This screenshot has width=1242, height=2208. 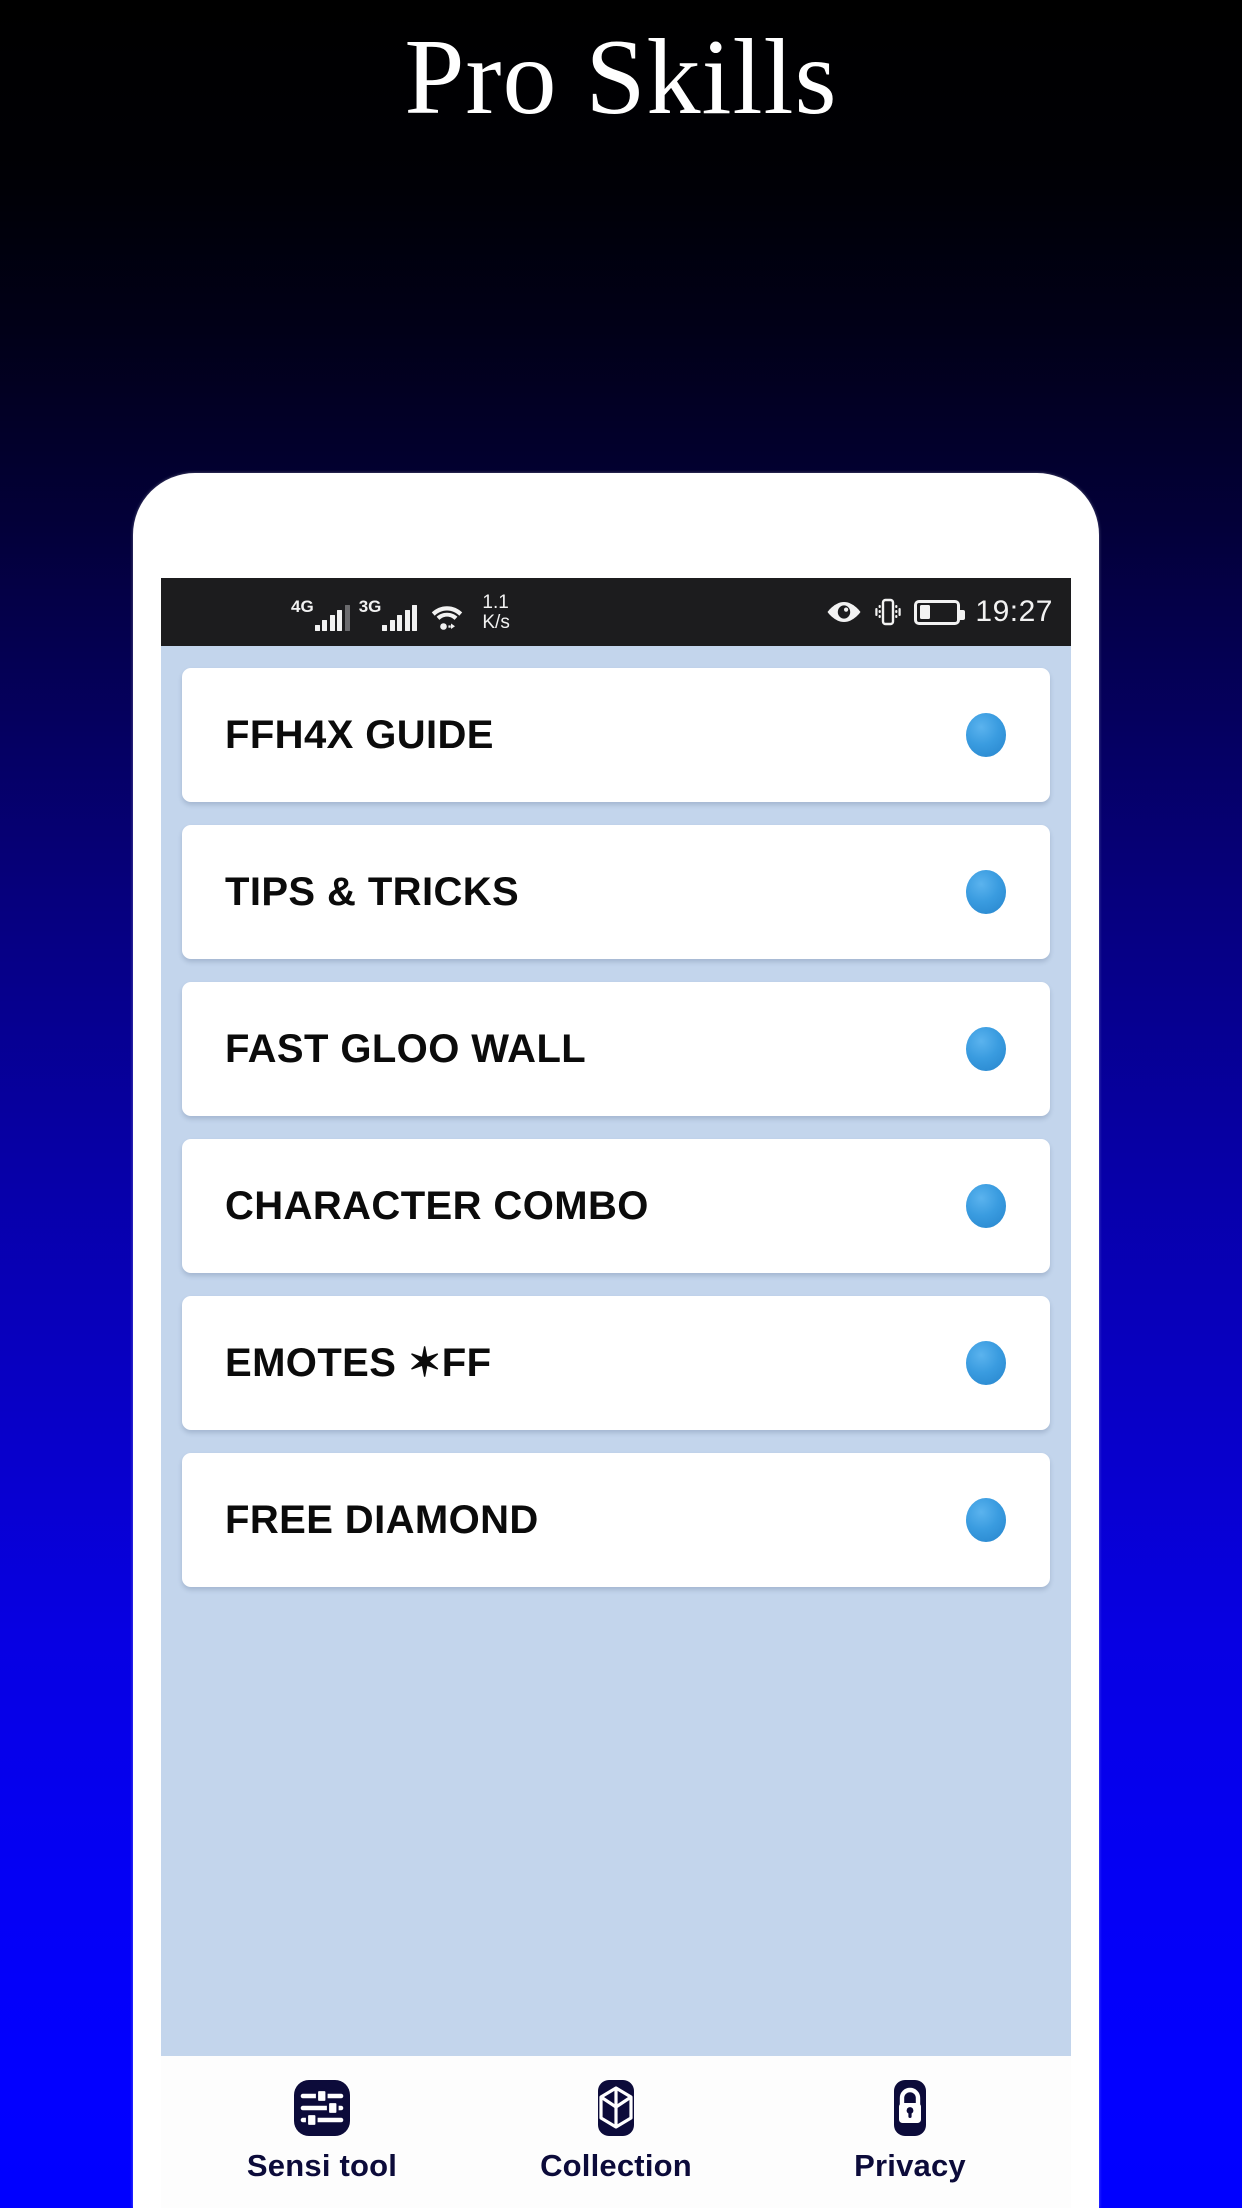 What do you see at coordinates (910, 2165) in the screenshot?
I see `nav-item-label: Privacy` at bounding box center [910, 2165].